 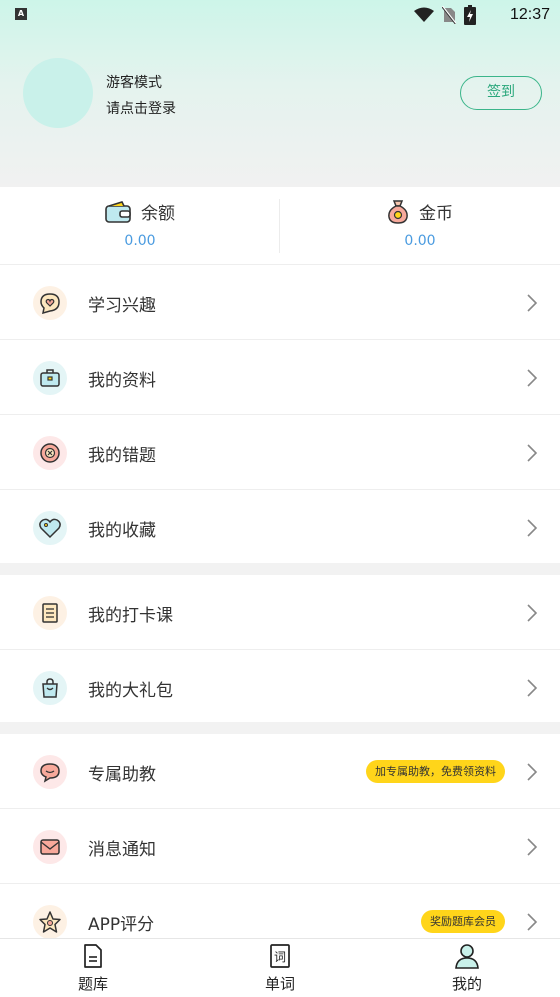 What do you see at coordinates (122, 775) in the screenshot?
I see `menu-item-label: 专属助教` at bounding box center [122, 775].